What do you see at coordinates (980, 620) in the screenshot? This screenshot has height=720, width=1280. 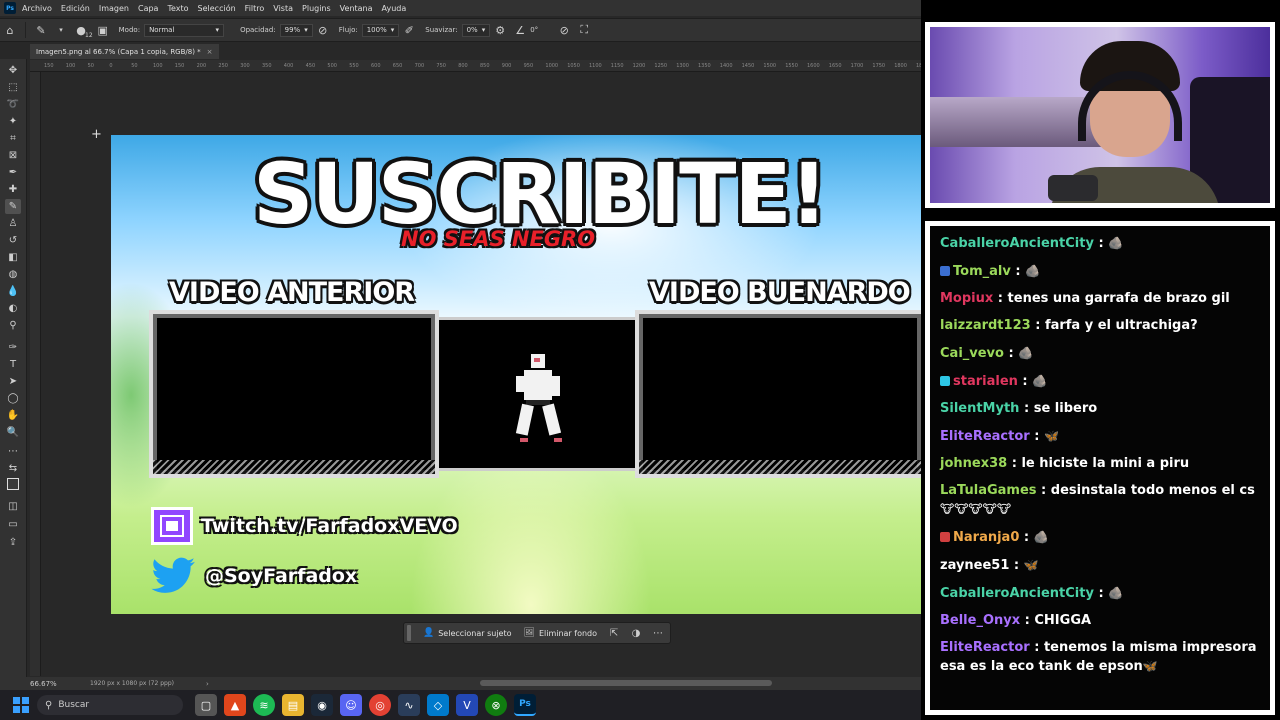 I see `chat-username: Belle_Onyx` at bounding box center [980, 620].